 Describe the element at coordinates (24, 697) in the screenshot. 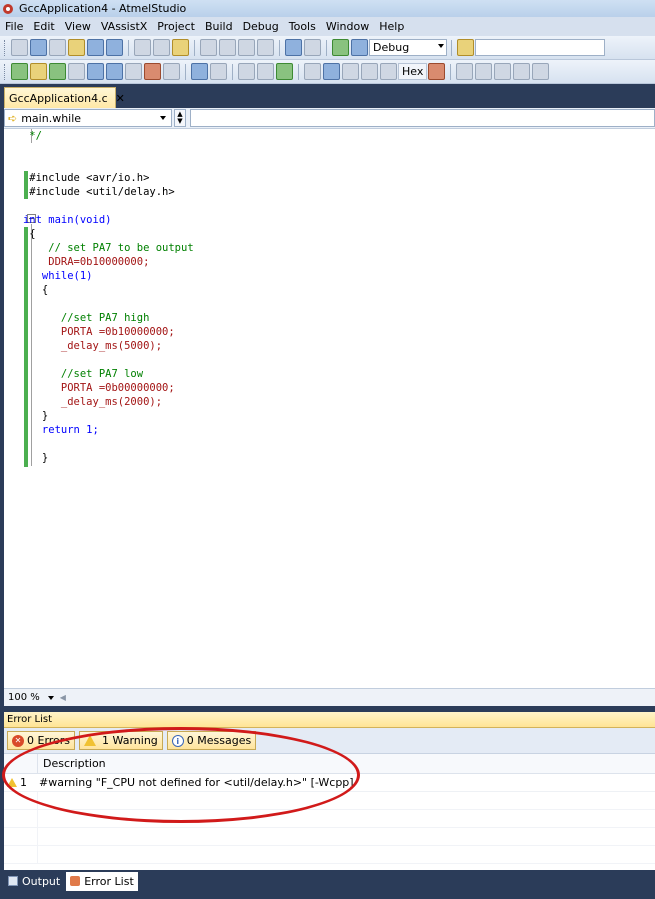

I see `zoom-level: 100 %` at that location.